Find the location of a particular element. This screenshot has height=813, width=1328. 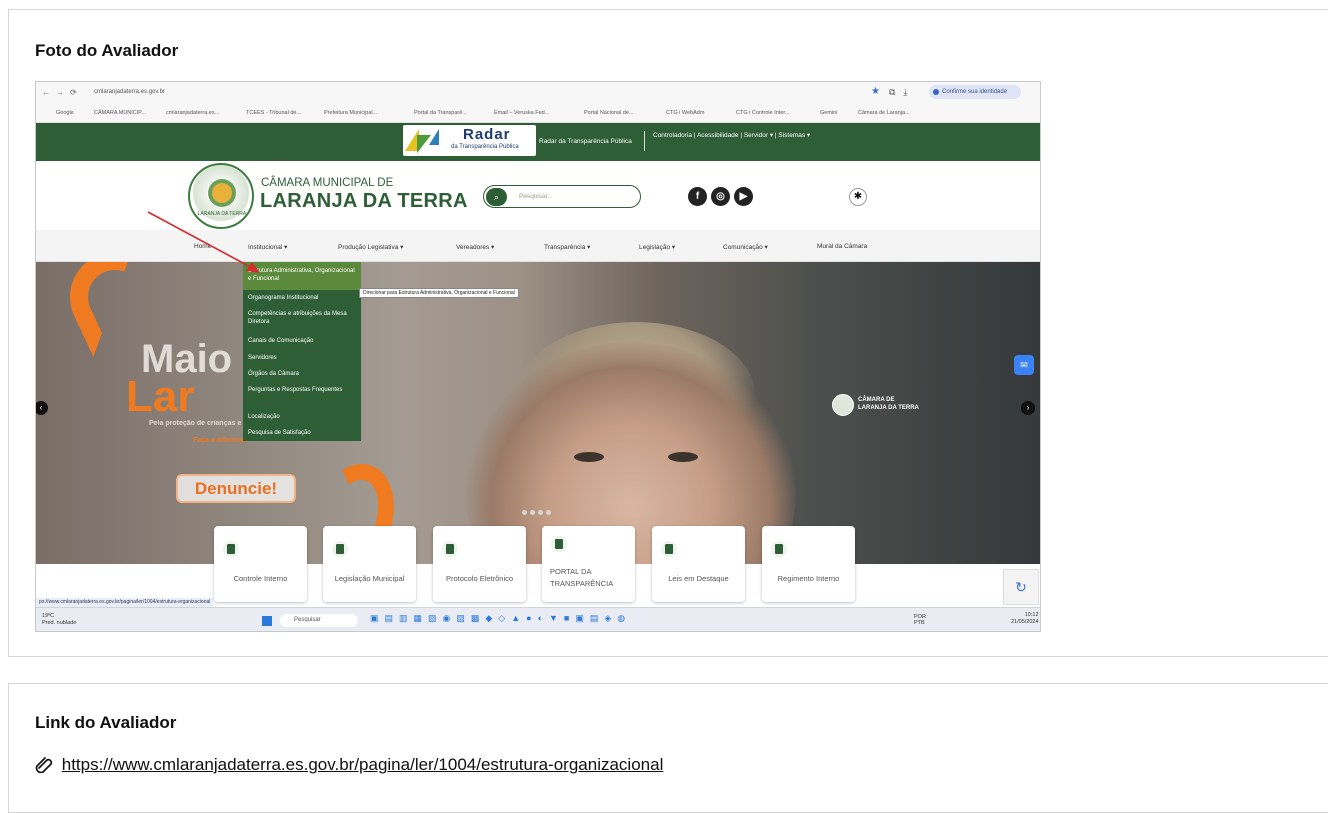

chat-widget-icon: ✉ is located at coordinates (1024, 365).